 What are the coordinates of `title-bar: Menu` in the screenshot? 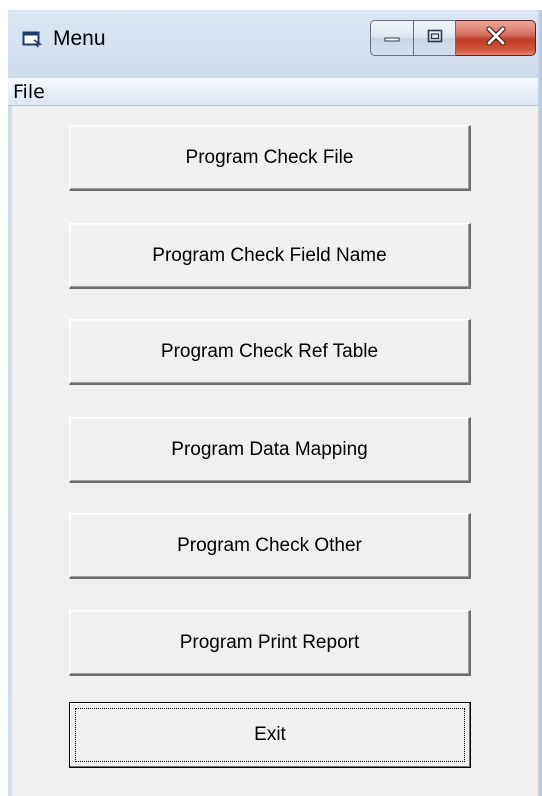 It's located at (275, 38).